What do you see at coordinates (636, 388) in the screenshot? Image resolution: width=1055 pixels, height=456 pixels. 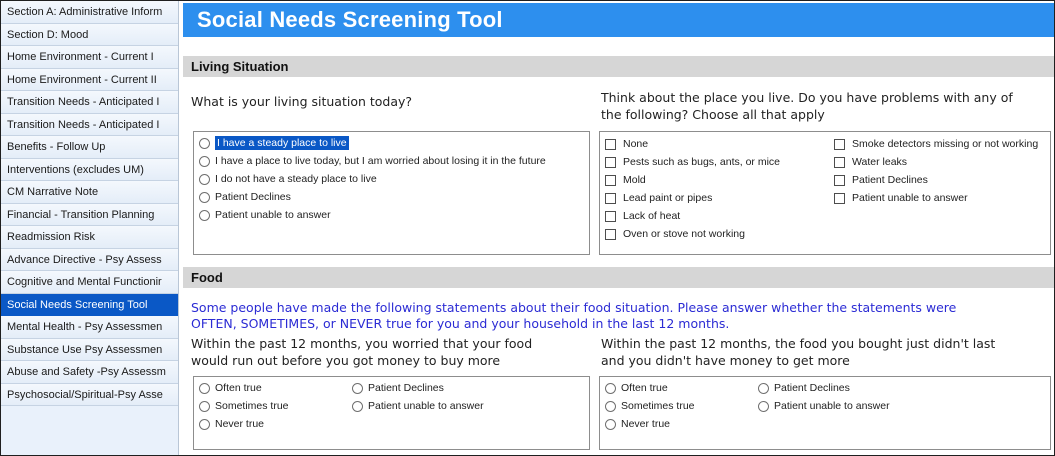 I see `food-didnt-last-often-true: Often true` at bounding box center [636, 388].